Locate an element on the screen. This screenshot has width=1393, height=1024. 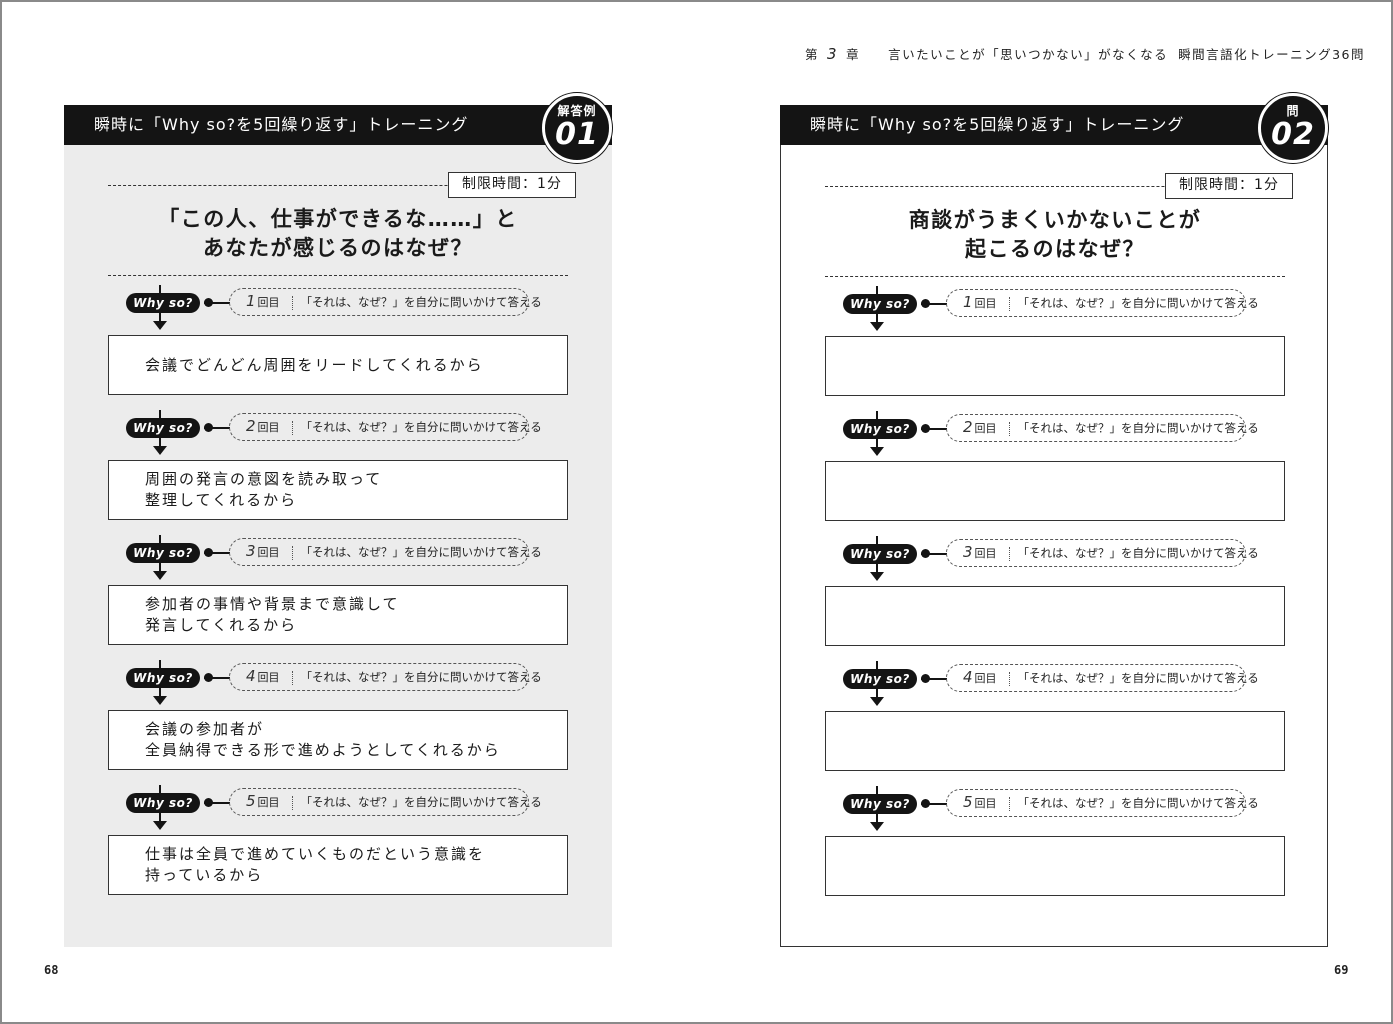
answer-text: 会議の参加者が 全員納得できる形で進めようとしてくれるから is located at coordinates (323, 739).